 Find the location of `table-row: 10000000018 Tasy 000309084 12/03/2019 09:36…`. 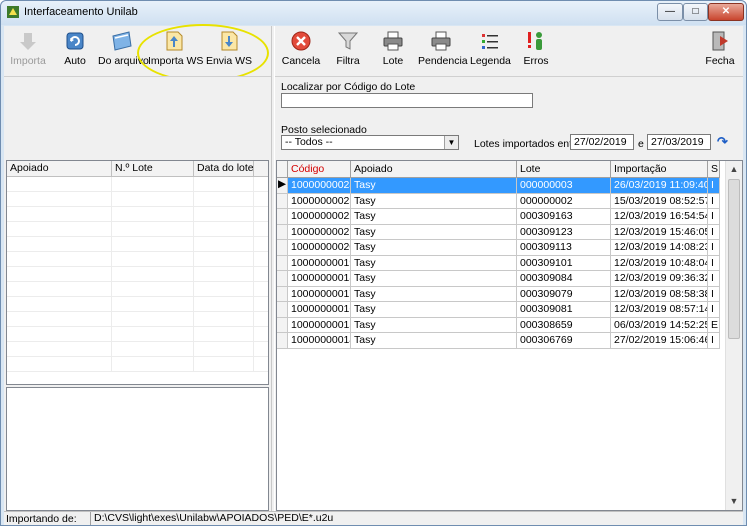

table-row: 10000000018 Tasy 000309084 12/03/2019 09:36… is located at coordinates (498, 279).